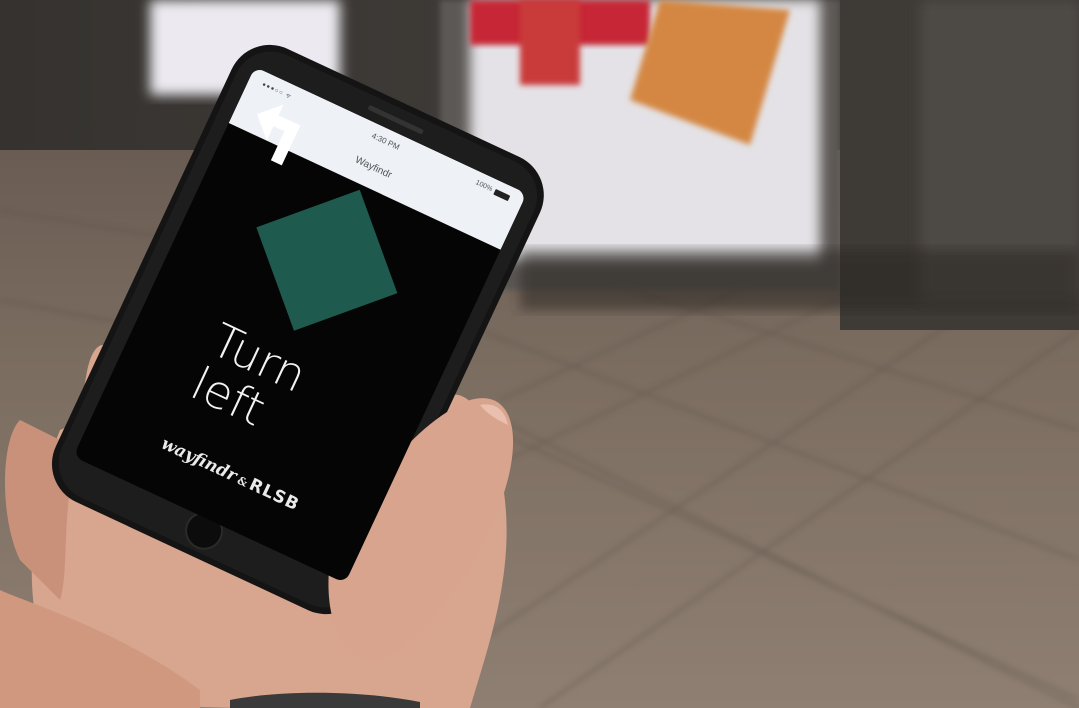 The height and width of the screenshot is (708, 1079). What do you see at coordinates (502, 194) in the screenshot?
I see `battery-icon` at bounding box center [502, 194].